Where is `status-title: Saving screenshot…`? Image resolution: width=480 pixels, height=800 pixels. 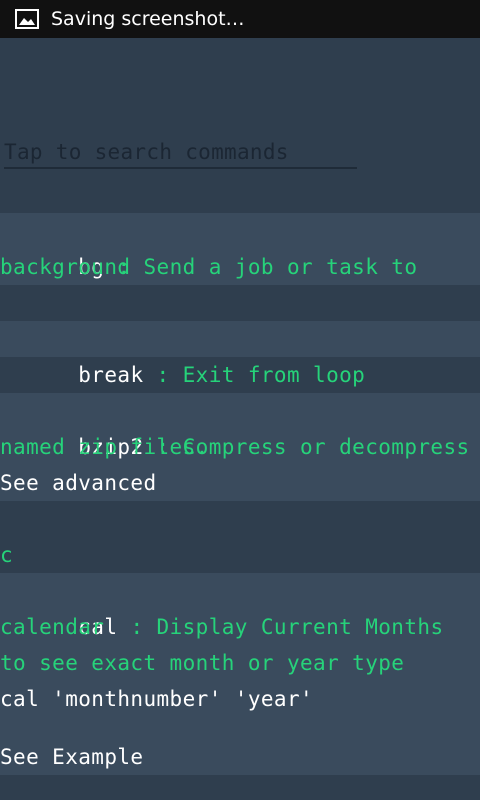 status-title: Saving screenshot… is located at coordinates (148, 19).